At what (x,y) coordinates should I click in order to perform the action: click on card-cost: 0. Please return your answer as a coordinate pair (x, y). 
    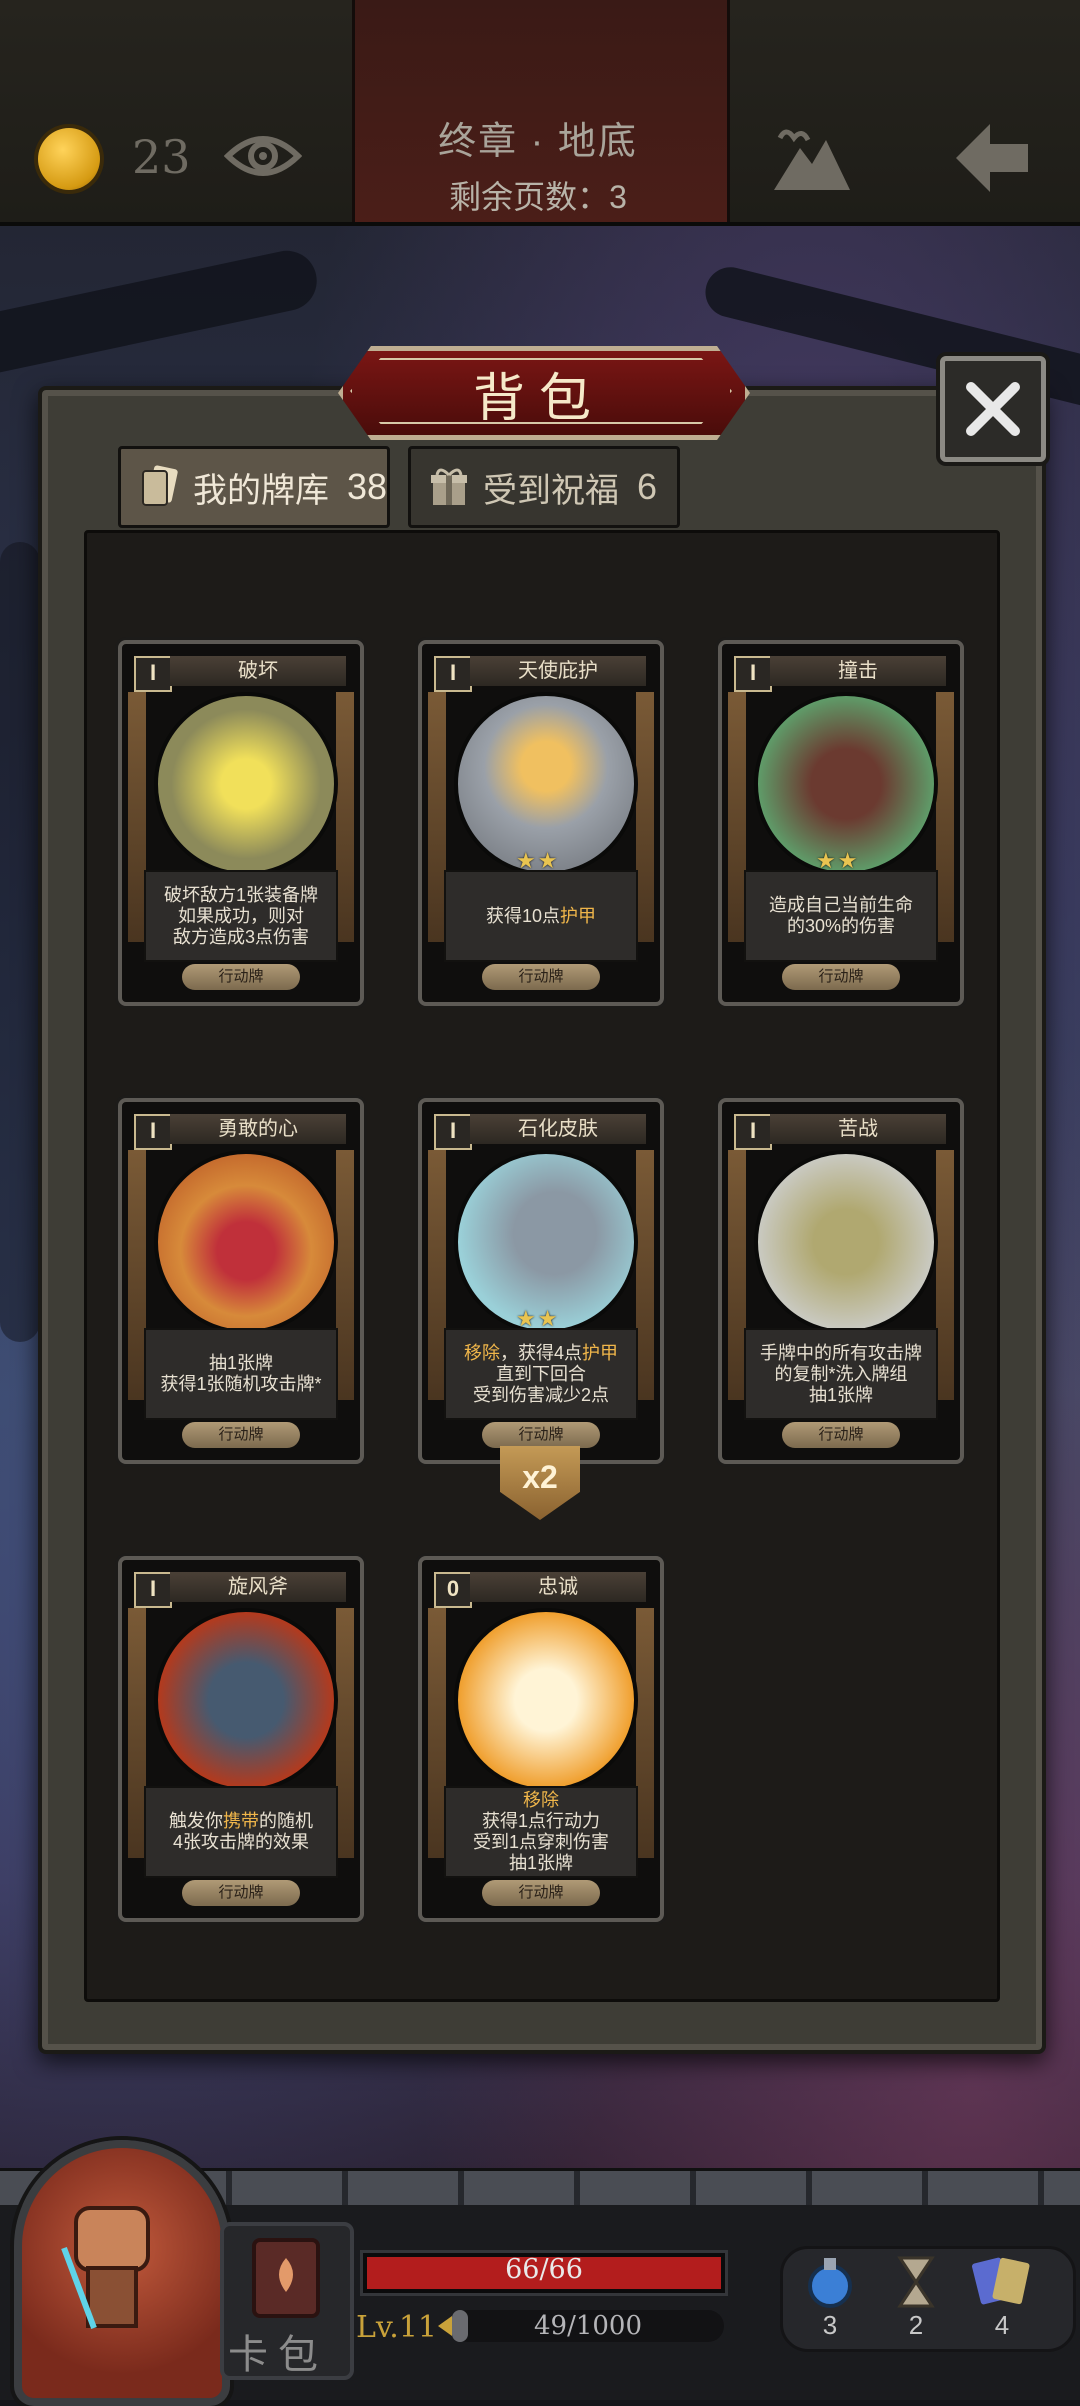
    Looking at the image, I should click on (453, 1590).